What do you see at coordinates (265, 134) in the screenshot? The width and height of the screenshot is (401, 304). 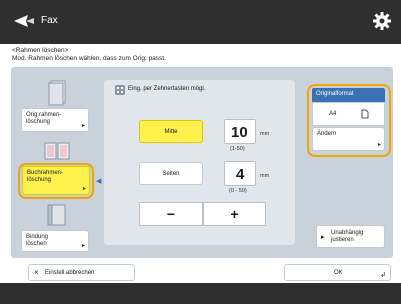 I see `center-unit: mm` at bounding box center [265, 134].